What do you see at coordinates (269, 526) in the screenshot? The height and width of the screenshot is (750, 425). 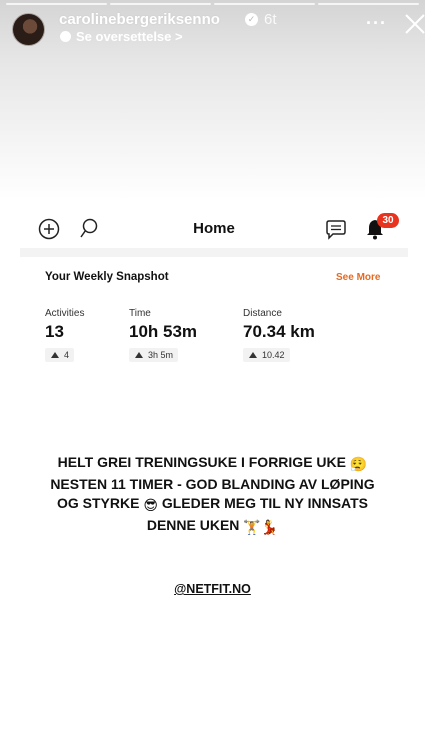 I see `dancer-emoji-icon: 💃` at bounding box center [269, 526].